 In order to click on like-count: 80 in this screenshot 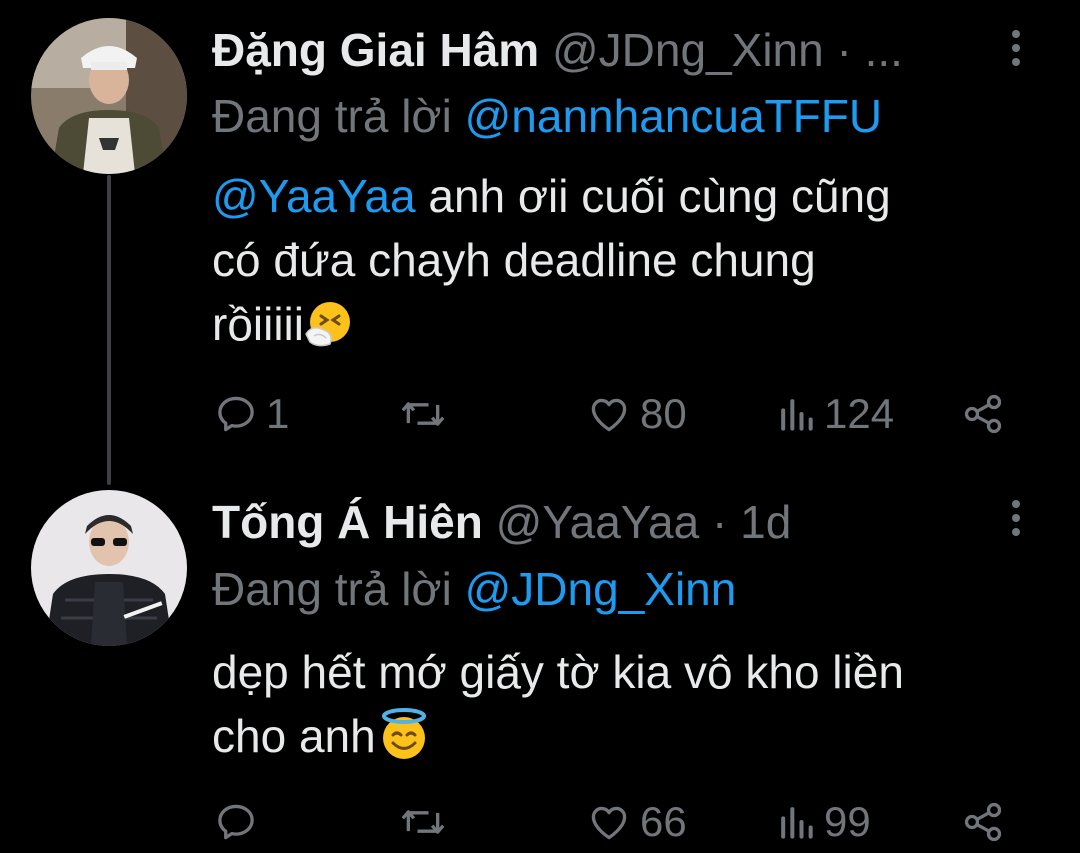, I will do `click(663, 413)`.